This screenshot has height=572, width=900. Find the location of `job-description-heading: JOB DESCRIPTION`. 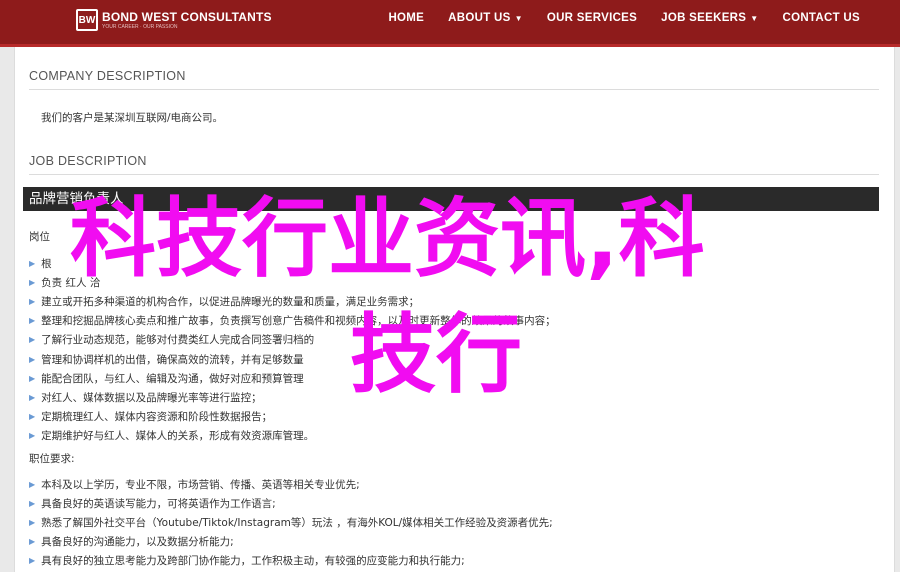

job-description-heading: JOB DESCRIPTION is located at coordinates (88, 161).